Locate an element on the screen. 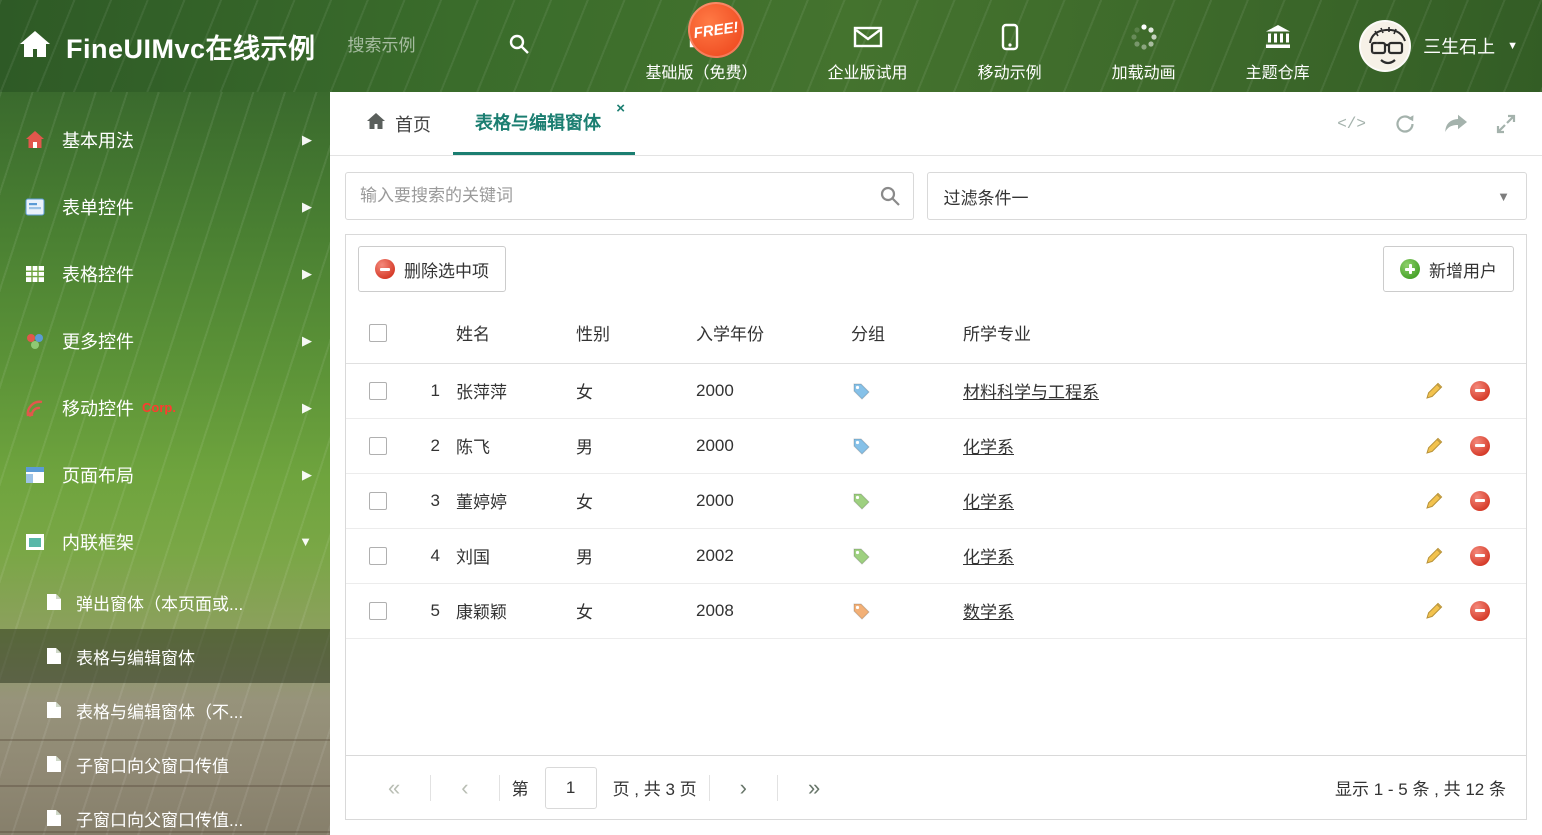 The width and height of the screenshot is (1542, 835). table-row: 3 董婷婷 女 2000 化学系 is located at coordinates (936, 501).